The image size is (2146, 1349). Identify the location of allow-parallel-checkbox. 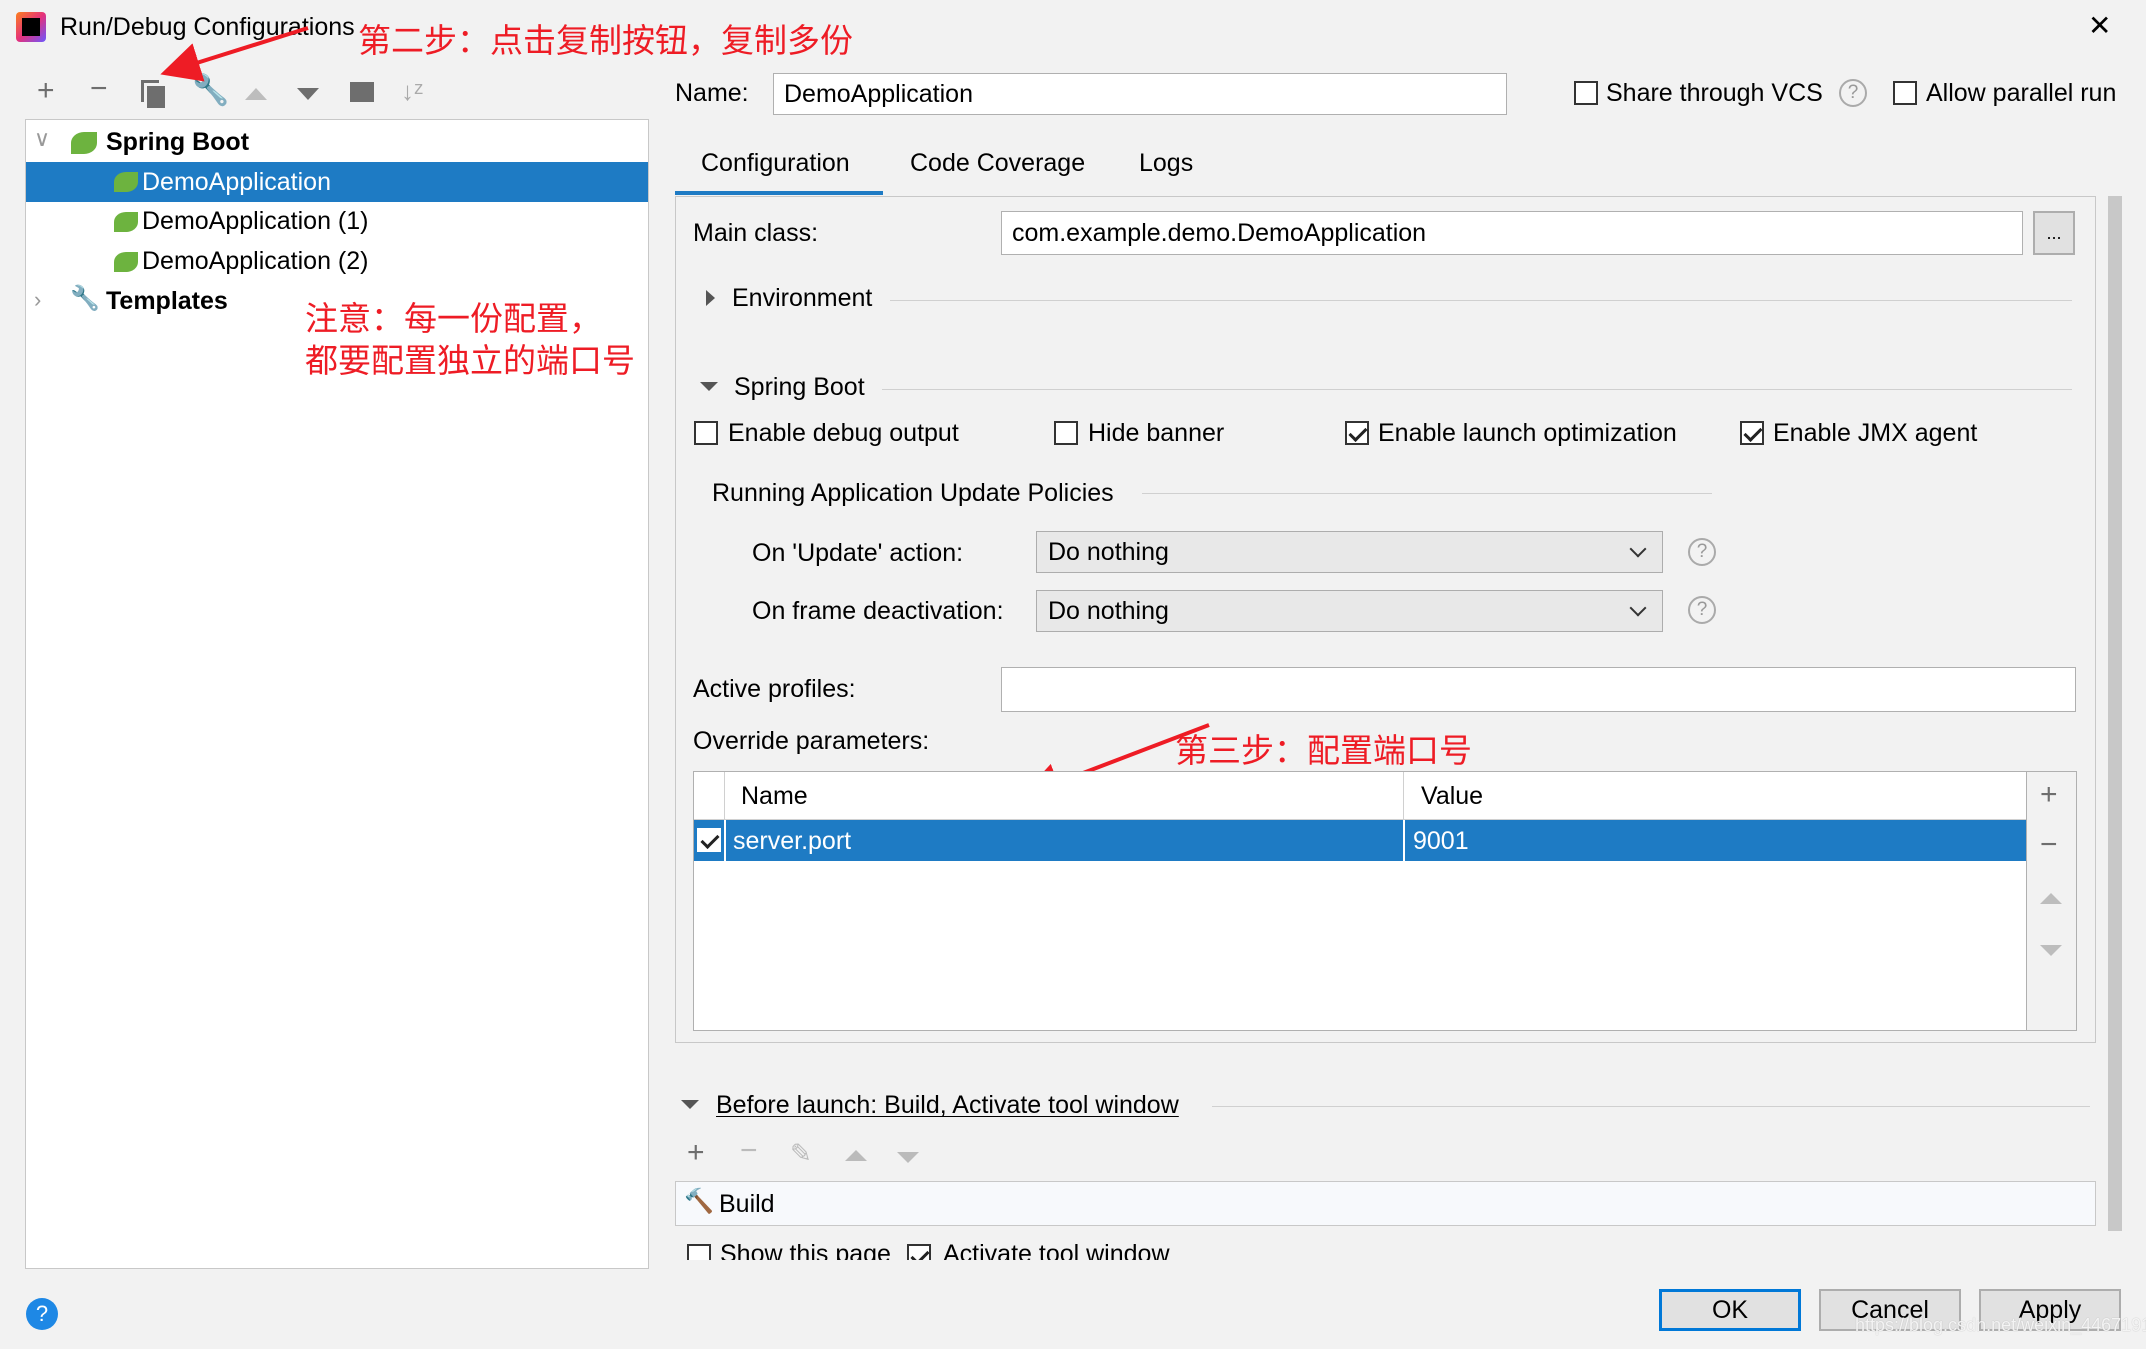
(1905, 93).